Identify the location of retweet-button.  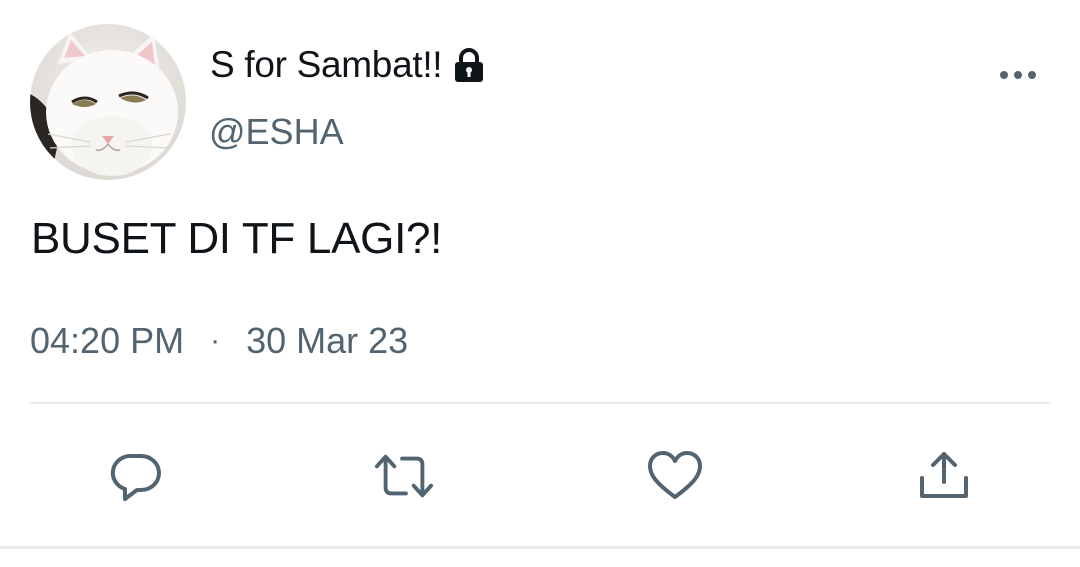
(404, 476).